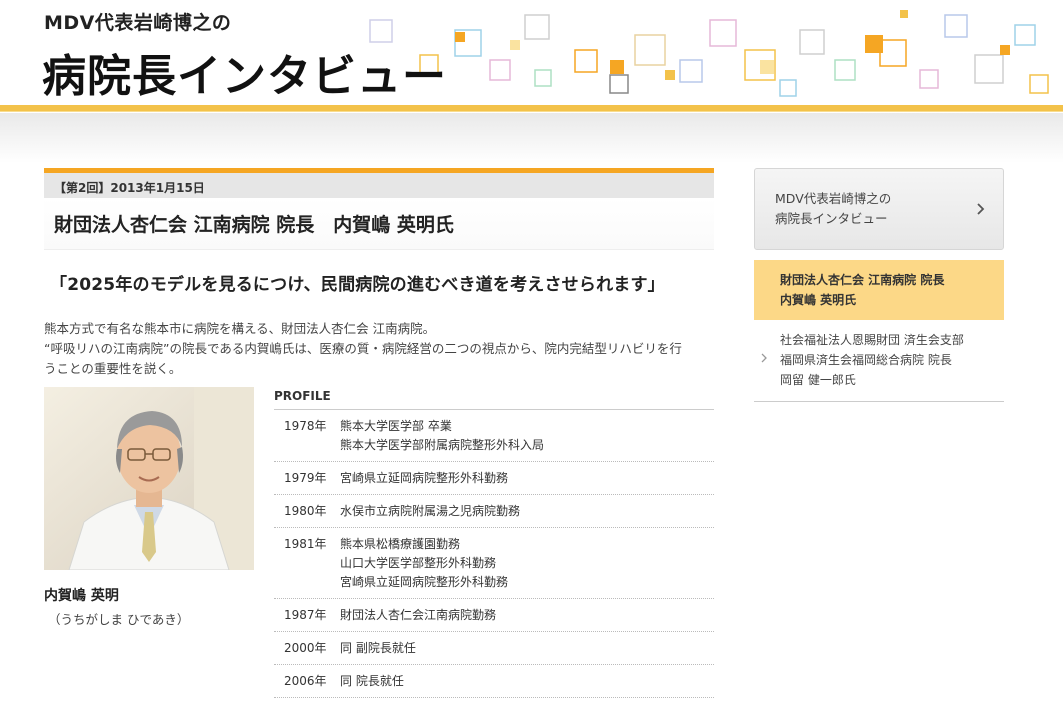  What do you see at coordinates (119, 619) in the screenshot?
I see `person-kana: （うちがしま ひであき）` at bounding box center [119, 619].